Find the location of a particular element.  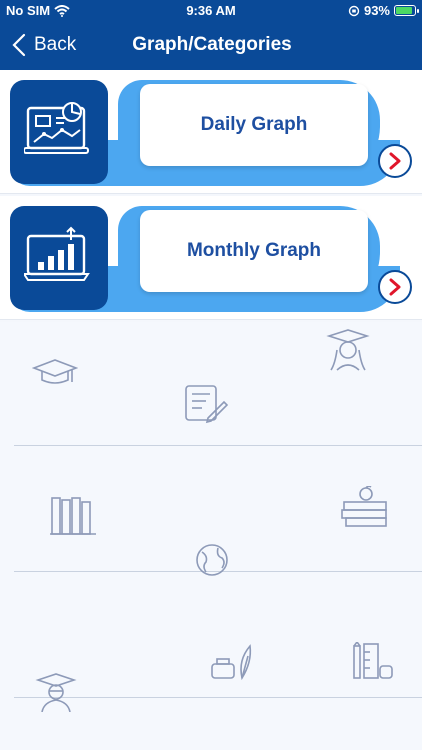

analytics-monitor-icon is located at coordinates (56, 128).